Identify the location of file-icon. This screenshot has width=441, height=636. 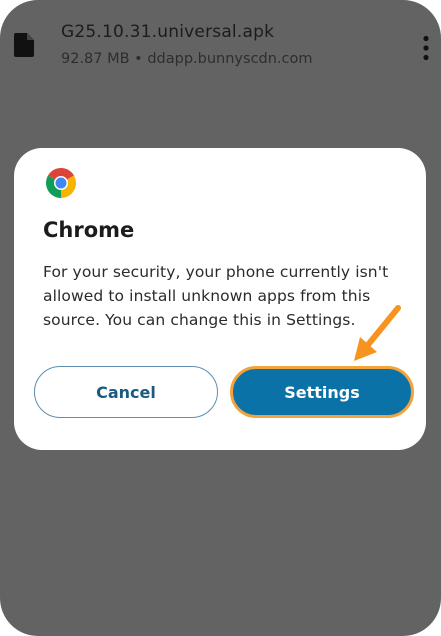
(24, 45).